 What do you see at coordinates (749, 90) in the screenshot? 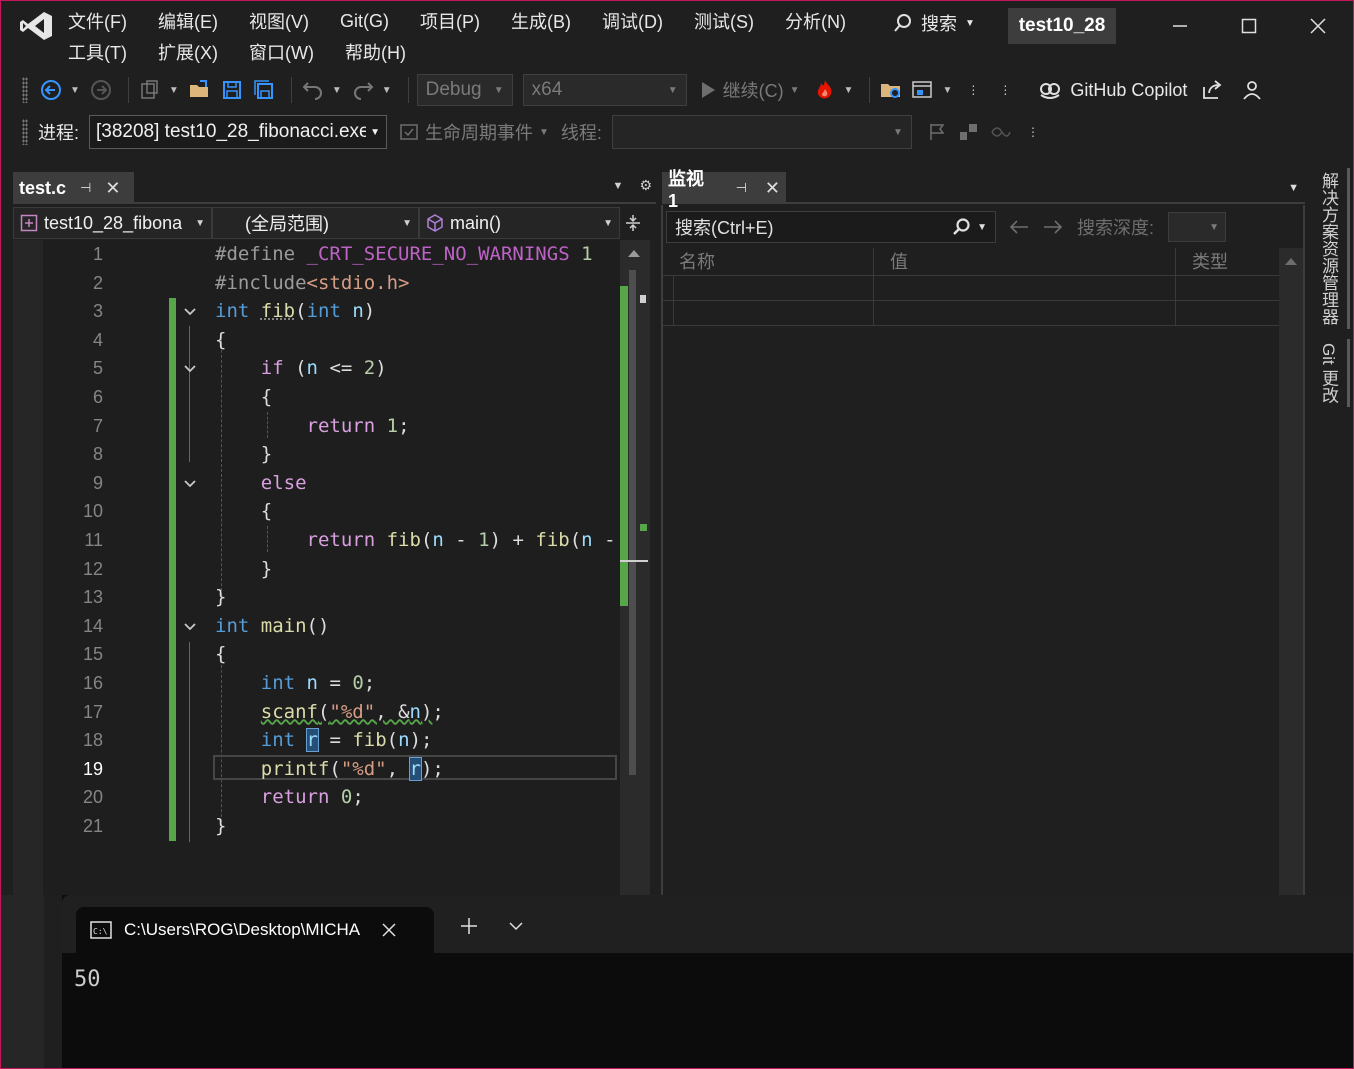
I see `continue-button: 继续(C) ▼` at bounding box center [749, 90].